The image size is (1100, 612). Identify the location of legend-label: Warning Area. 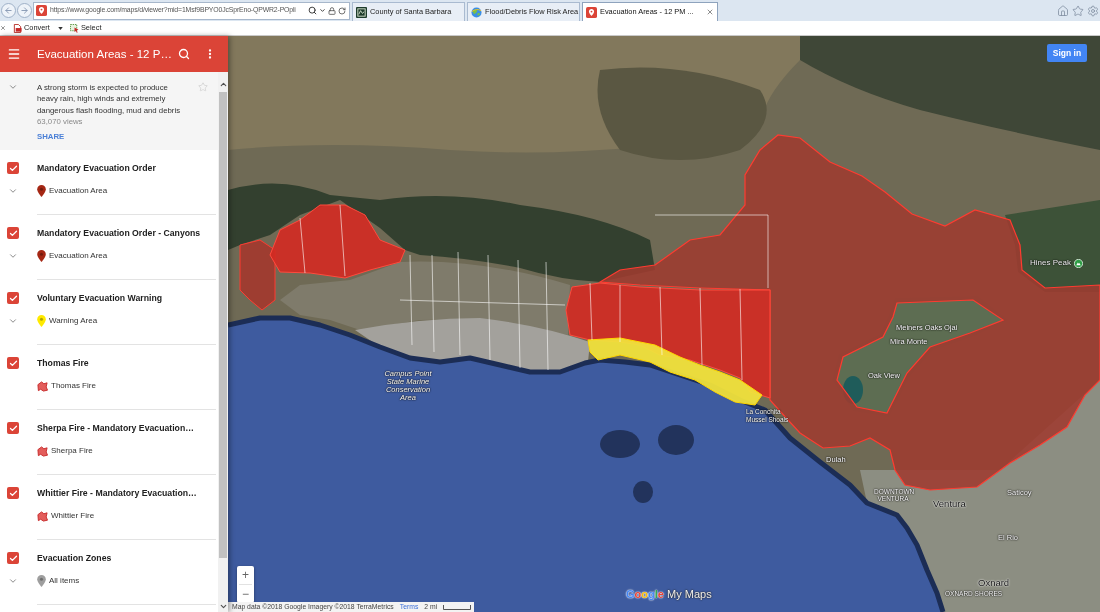
(73, 321).